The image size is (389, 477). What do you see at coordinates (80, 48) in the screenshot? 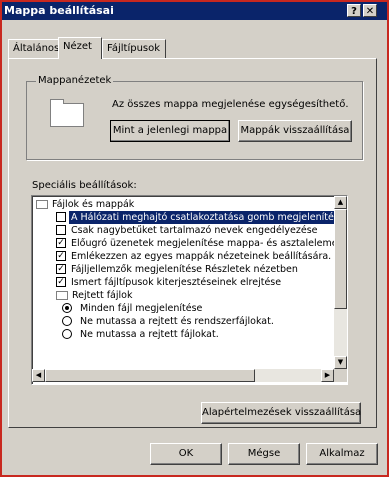
I see `tab-view: Nézet` at bounding box center [80, 48].